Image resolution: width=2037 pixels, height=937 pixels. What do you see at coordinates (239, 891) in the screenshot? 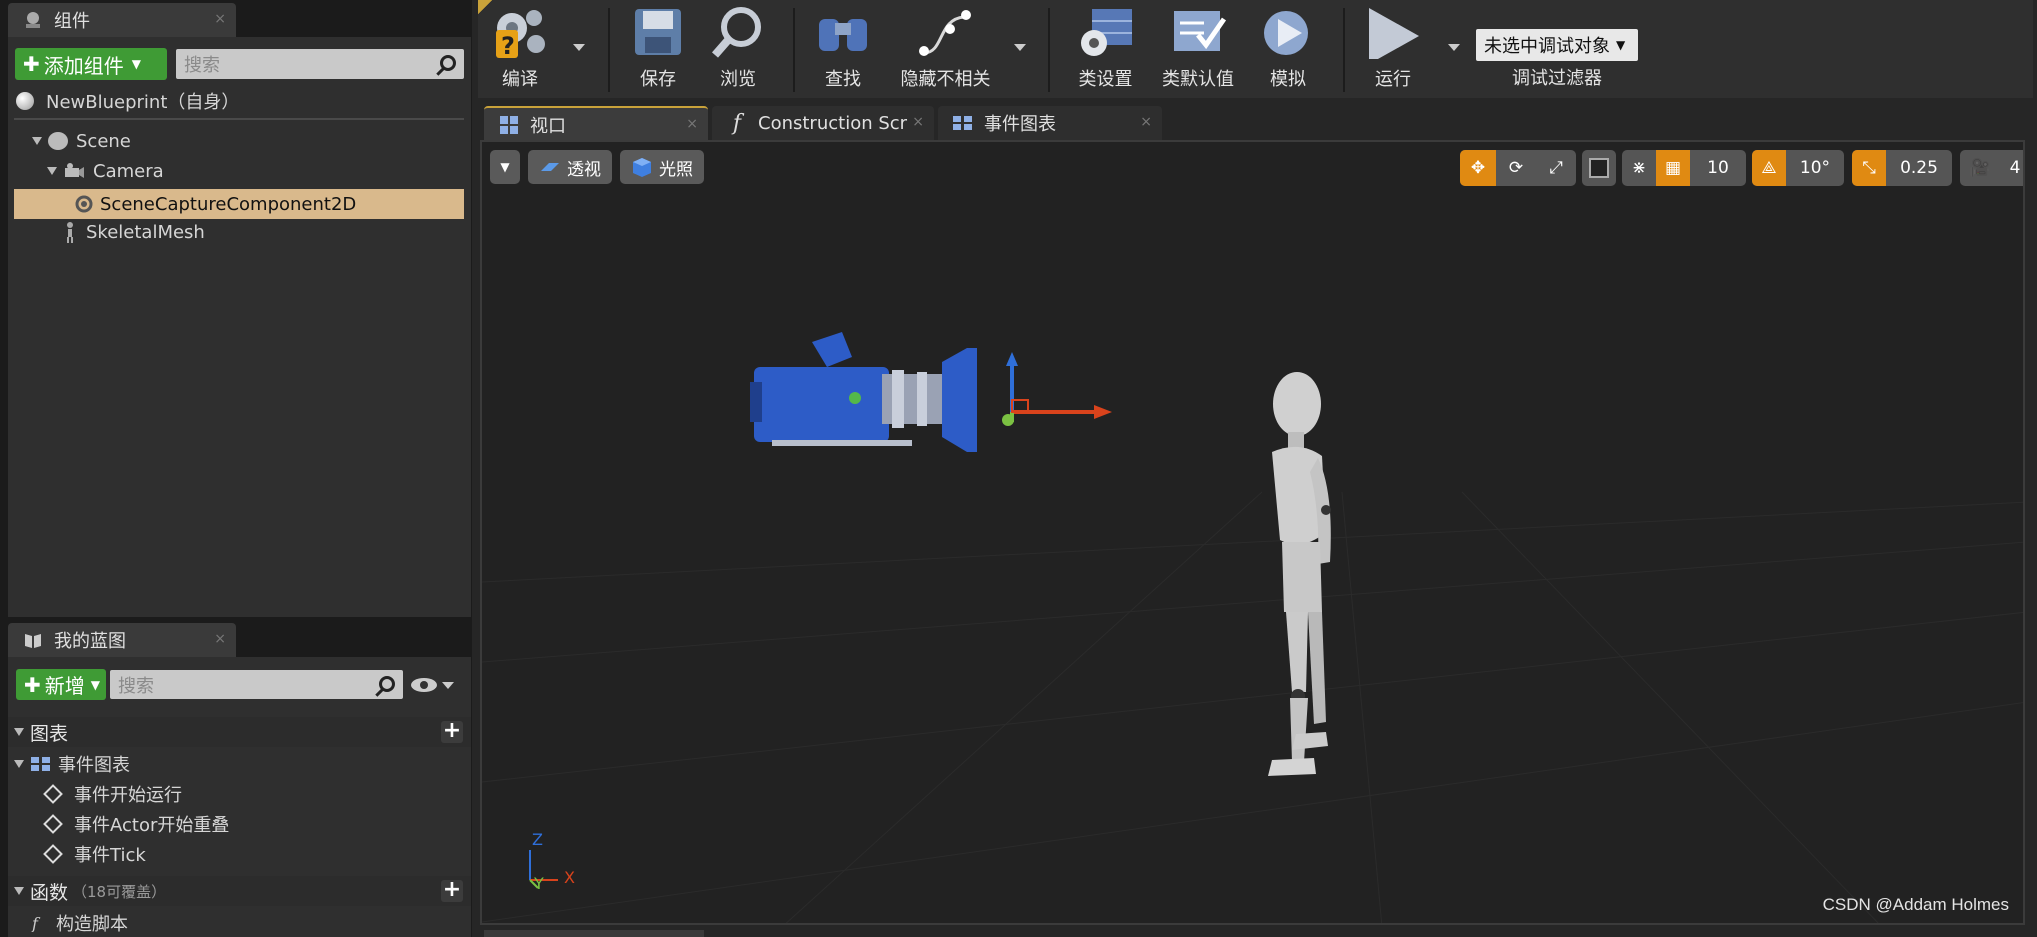
I see `functions-category: 函数 （18可覆盖） +` at bounding box center [239, 891].